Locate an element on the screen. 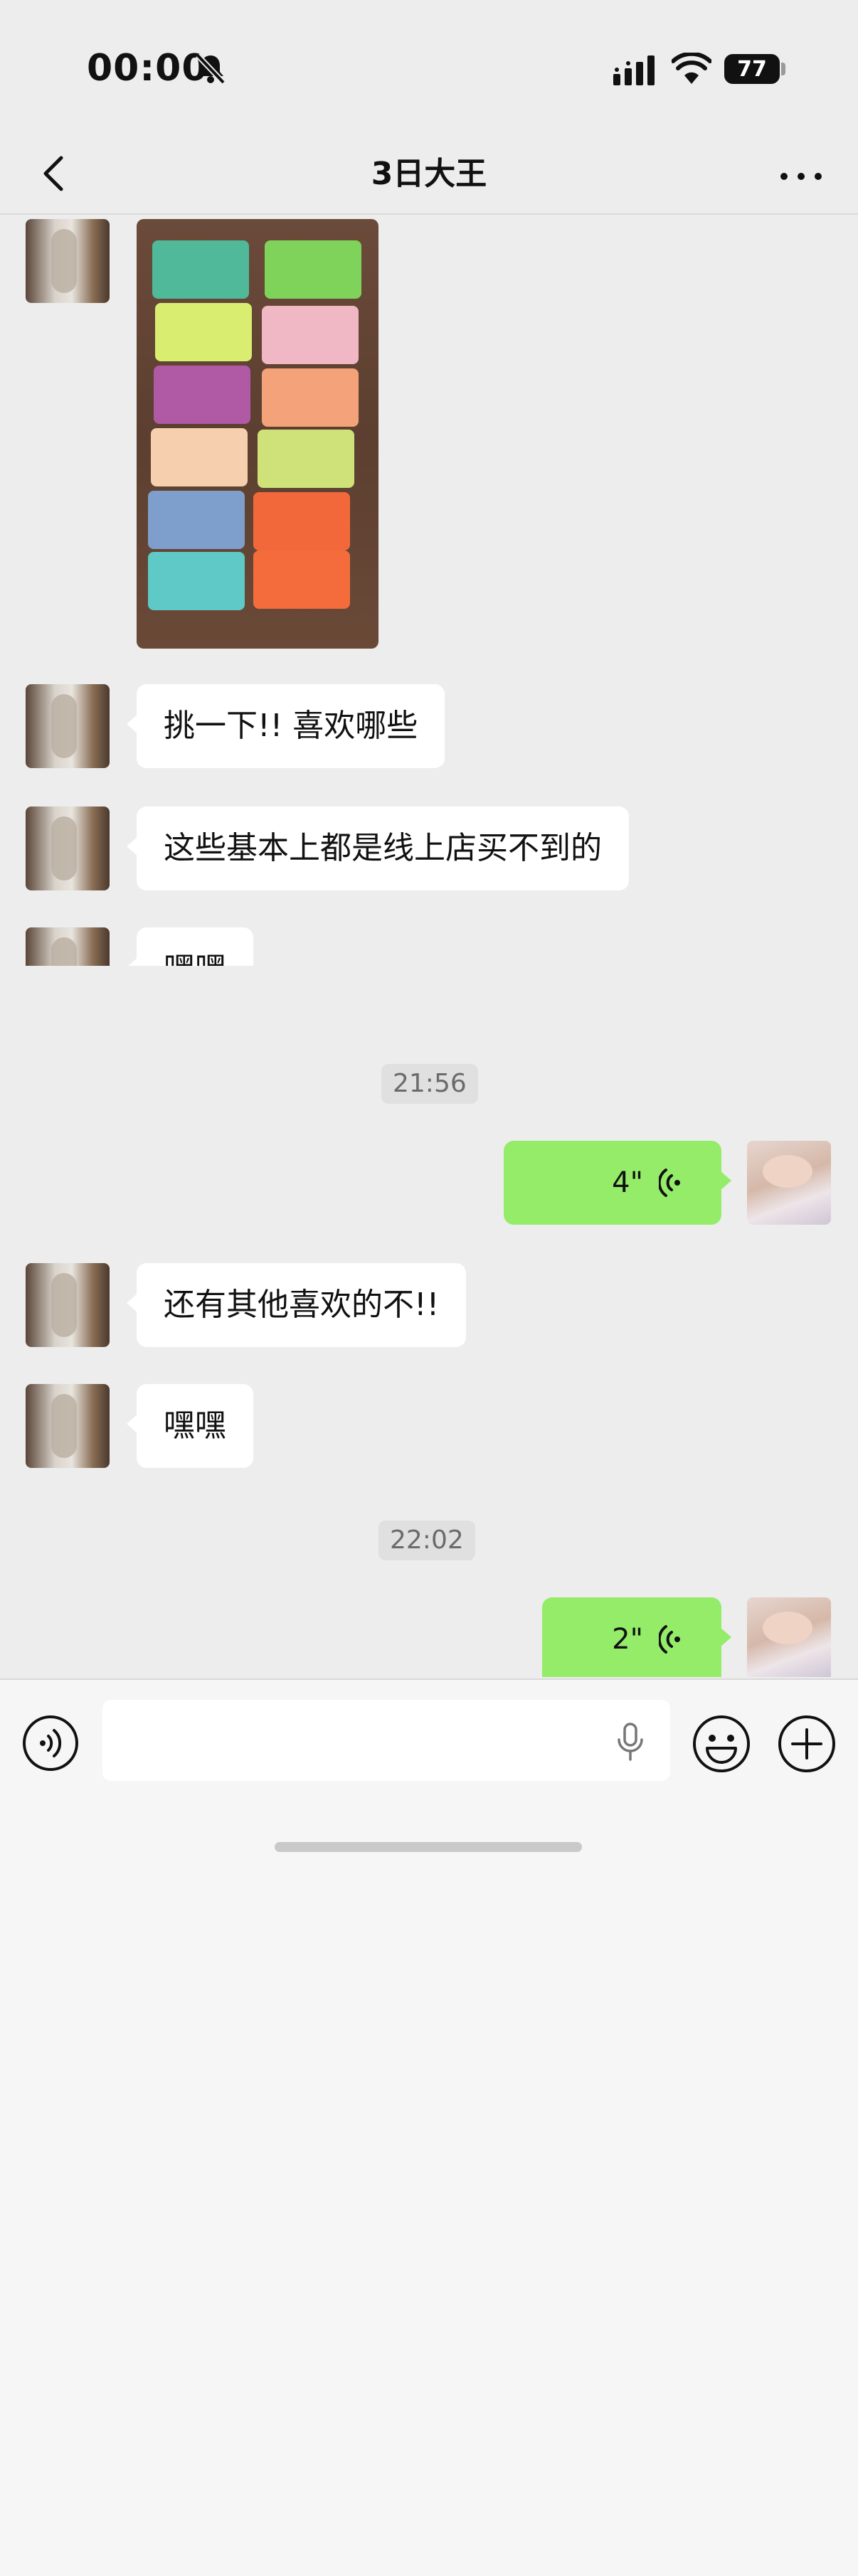 The width and height of the screenshot is (858, 2576). message-input is located at coordinates (386, 1740).